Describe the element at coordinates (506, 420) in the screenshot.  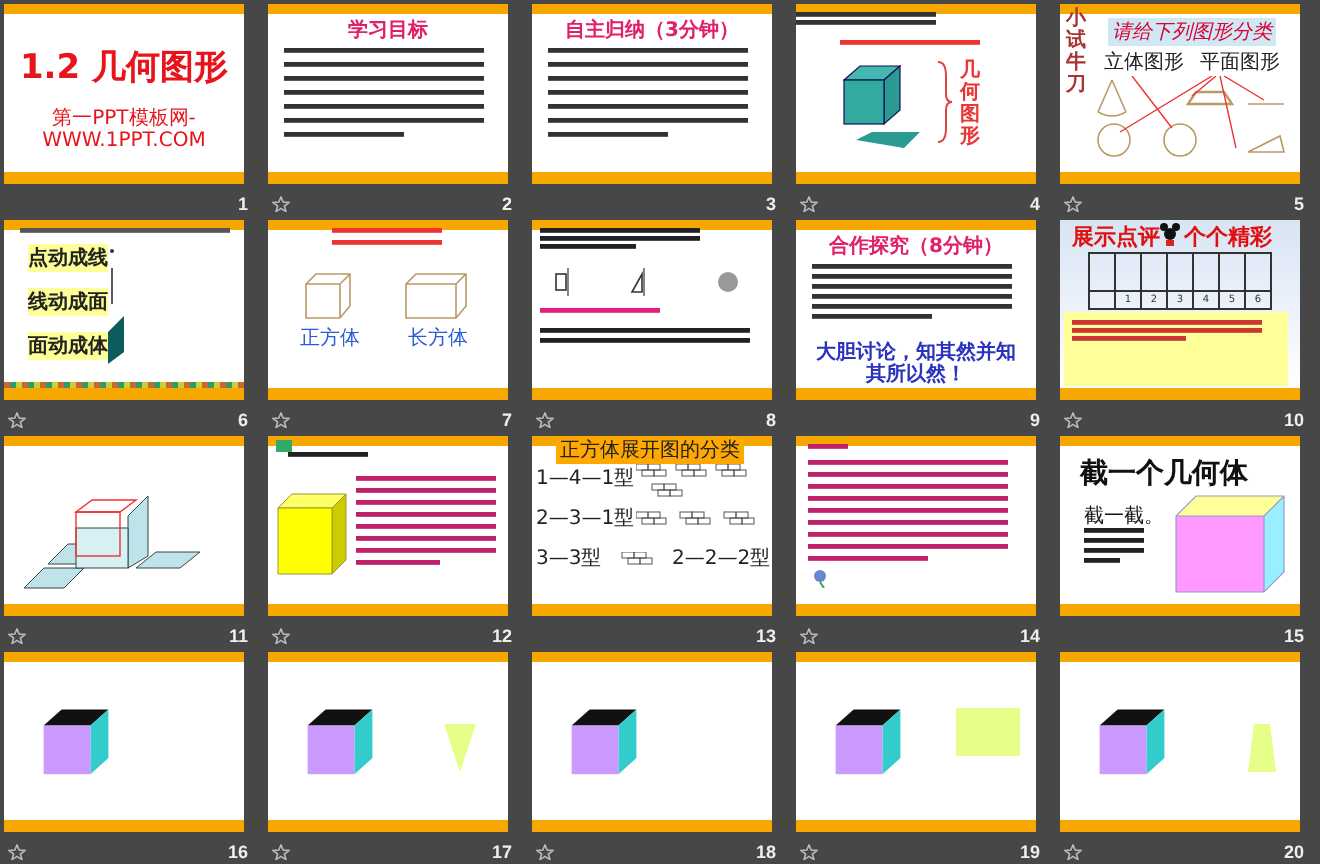
I see `slide-number: 7` at that location.